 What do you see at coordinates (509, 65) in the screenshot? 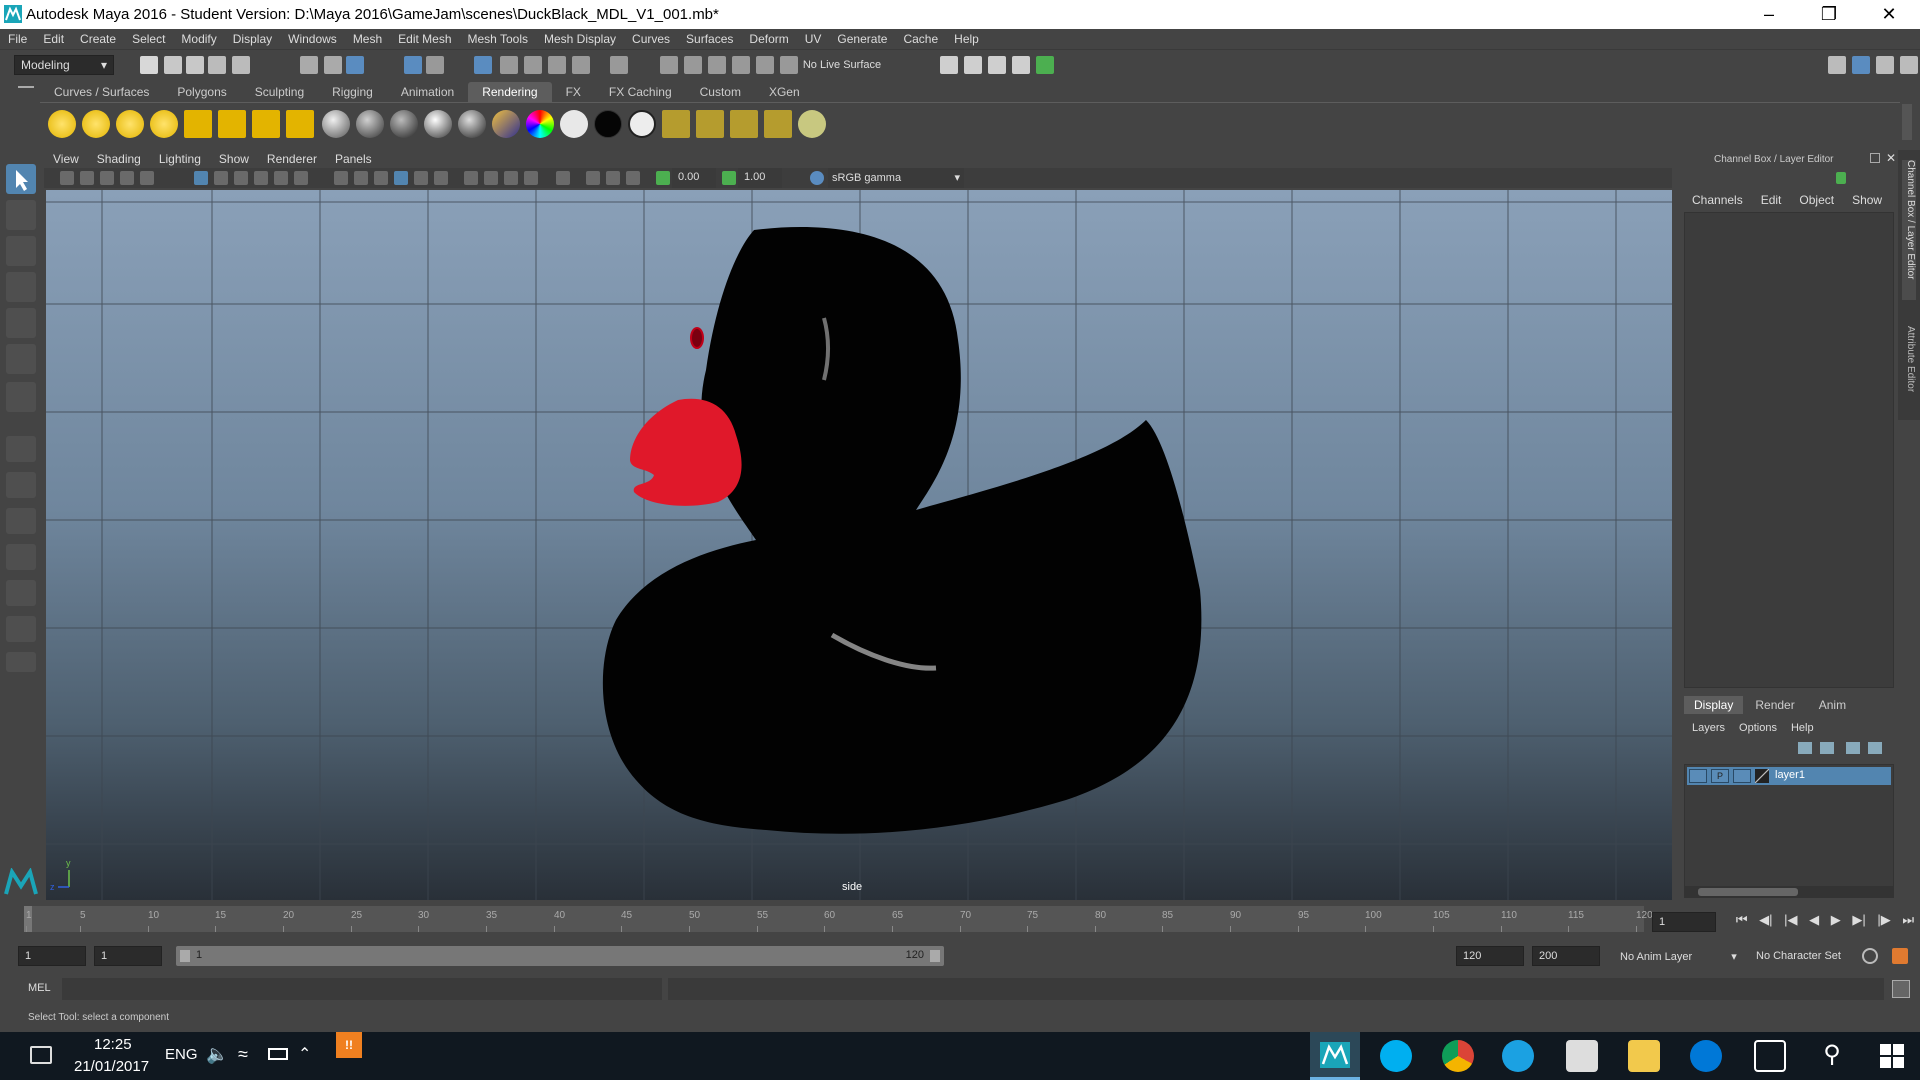
I see `uv-mode-icon` at bounding box center [509, 65].